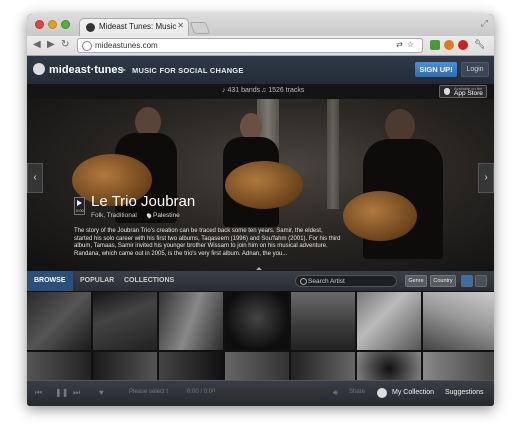 The height and width of the screenshot is (439, 520). I want to click on my-collection-button: My Collection, so click(413, 392).